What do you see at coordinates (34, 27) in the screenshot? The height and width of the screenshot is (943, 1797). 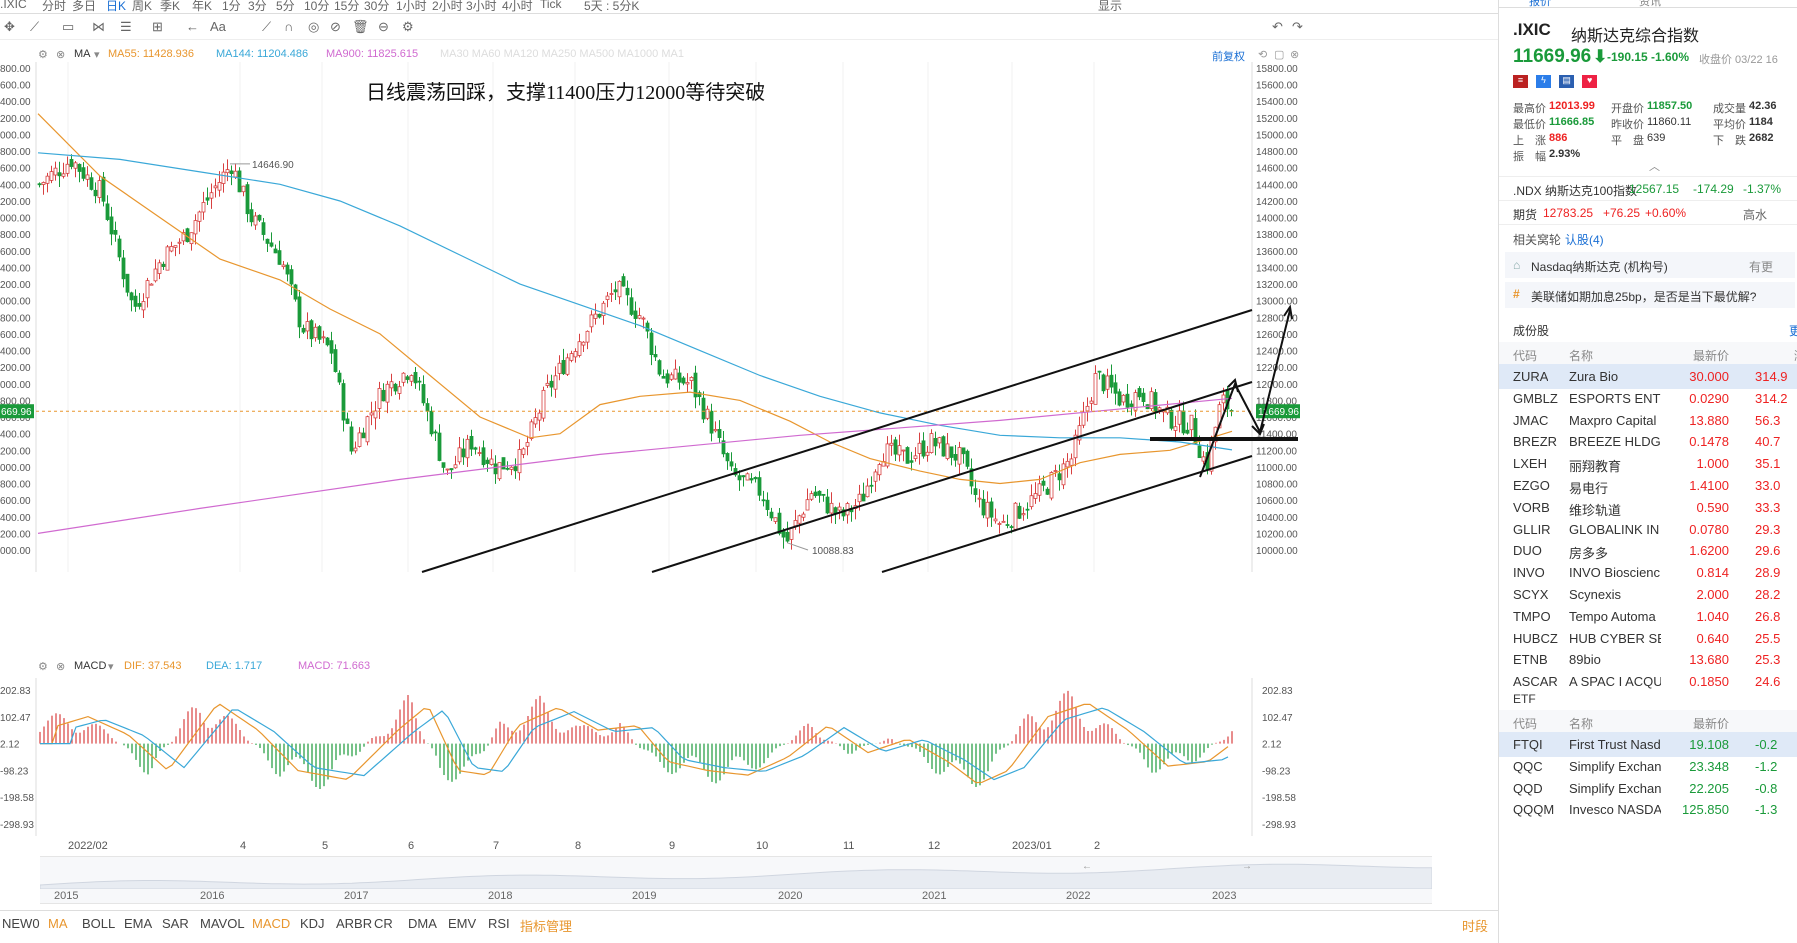 I see `line-tool-icon: ⟋` at bounding box center [34, 27].